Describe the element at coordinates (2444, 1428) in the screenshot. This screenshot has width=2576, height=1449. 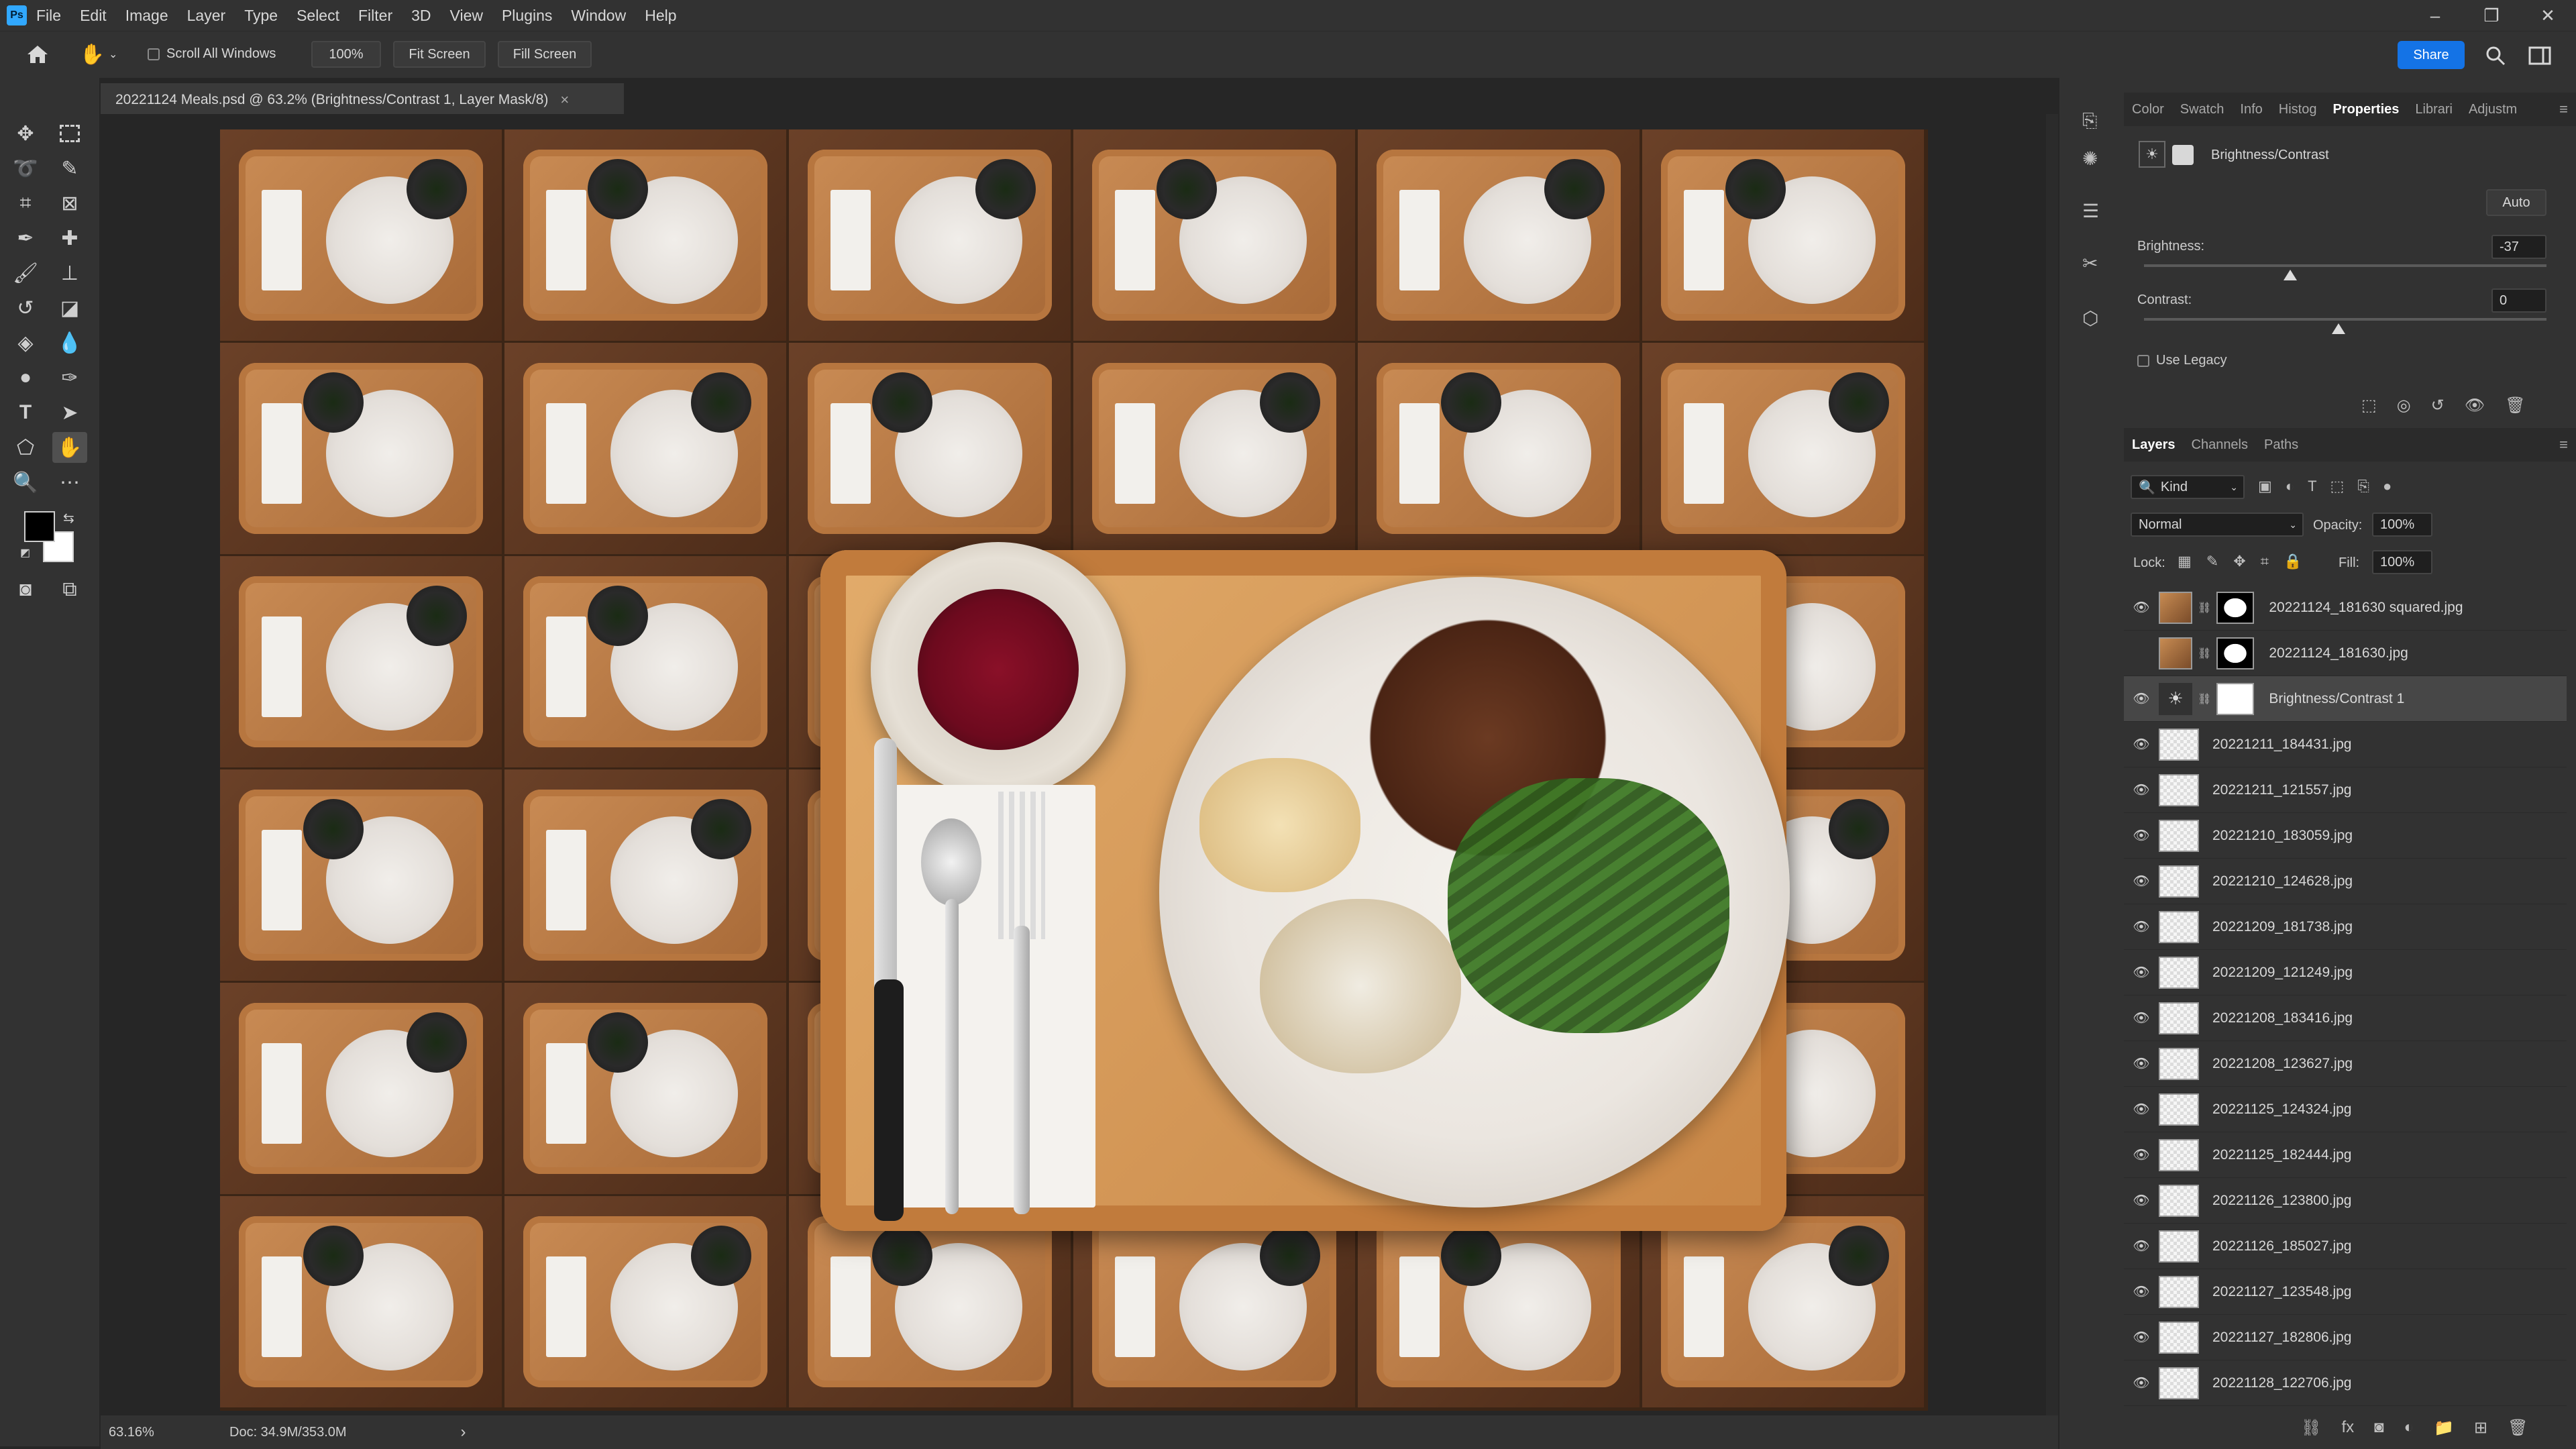
I see `new-group-icon: 📁` at that location.